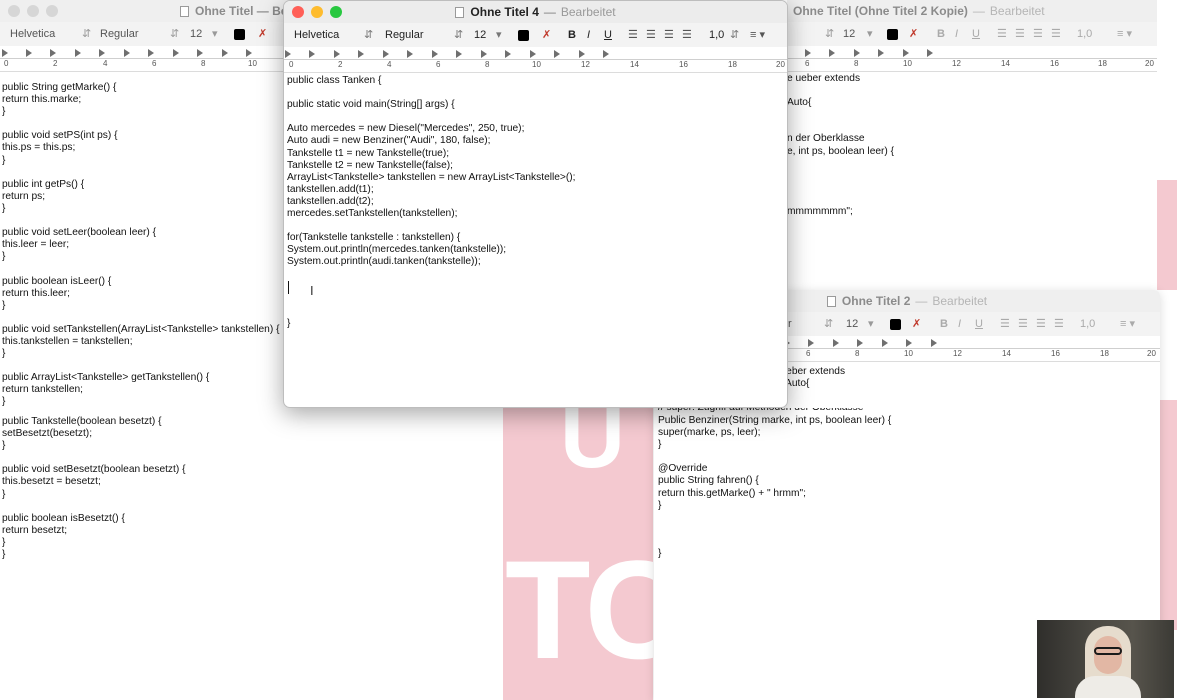 The width and height of the screenshot is (1177, 700). I want to click on font-size-chevron-icon: ⇵, so click(829, 34).